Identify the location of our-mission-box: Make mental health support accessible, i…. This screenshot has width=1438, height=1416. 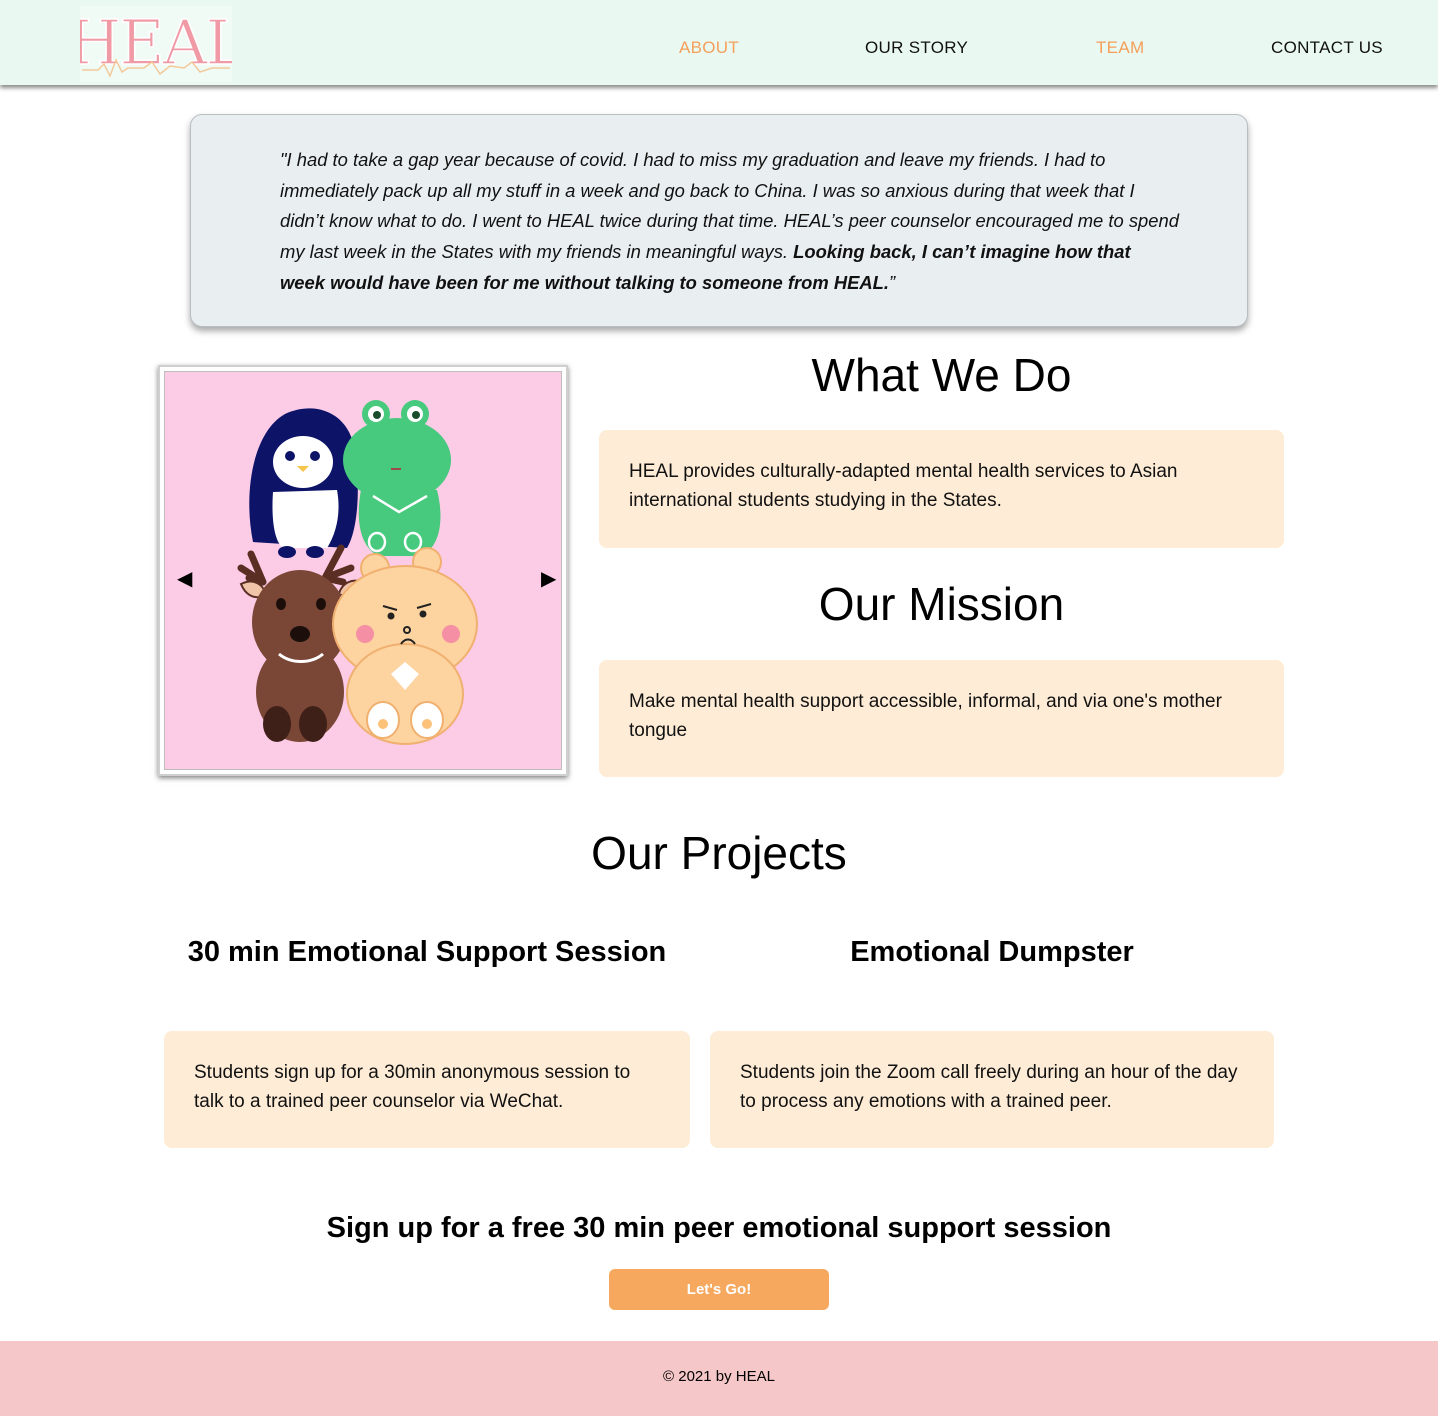
(941, 718).